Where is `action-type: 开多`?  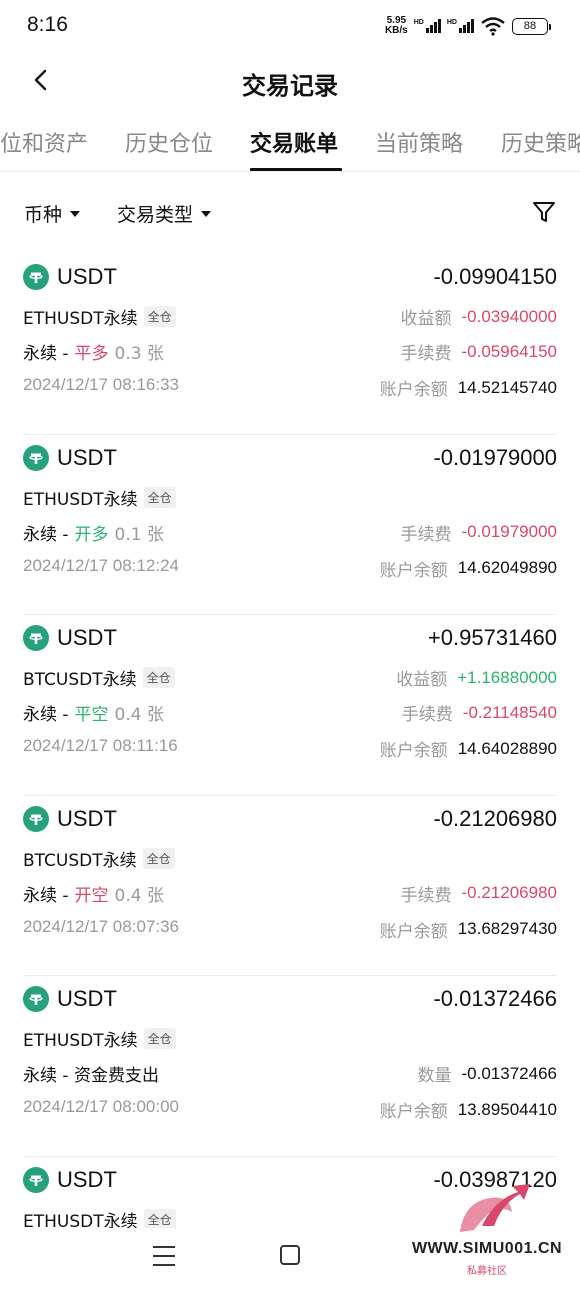
action-type: 开多 is located at coordinates (91, 534).